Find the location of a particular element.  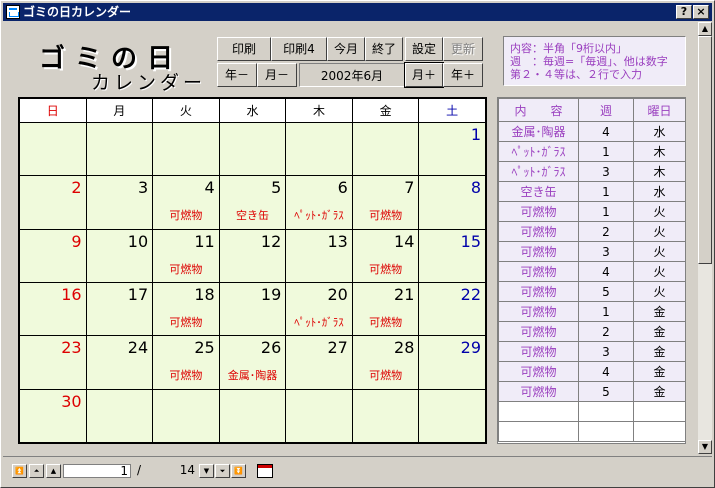

scroll-thumb is located at coordinates (705, 150).